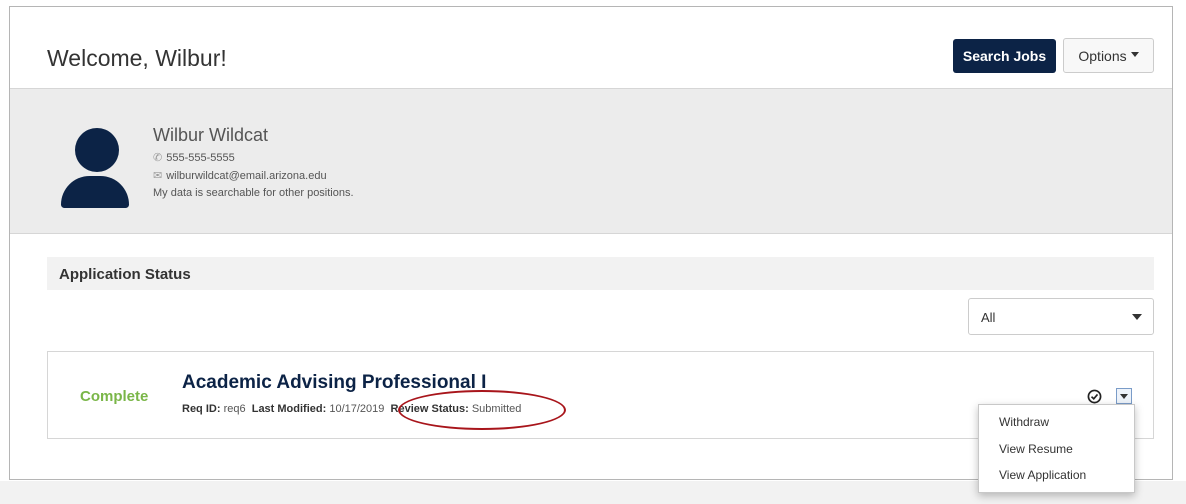  Describe the element at coordinates (125, 274) in the screenshot. I see `section-title: Application Status` at that location.